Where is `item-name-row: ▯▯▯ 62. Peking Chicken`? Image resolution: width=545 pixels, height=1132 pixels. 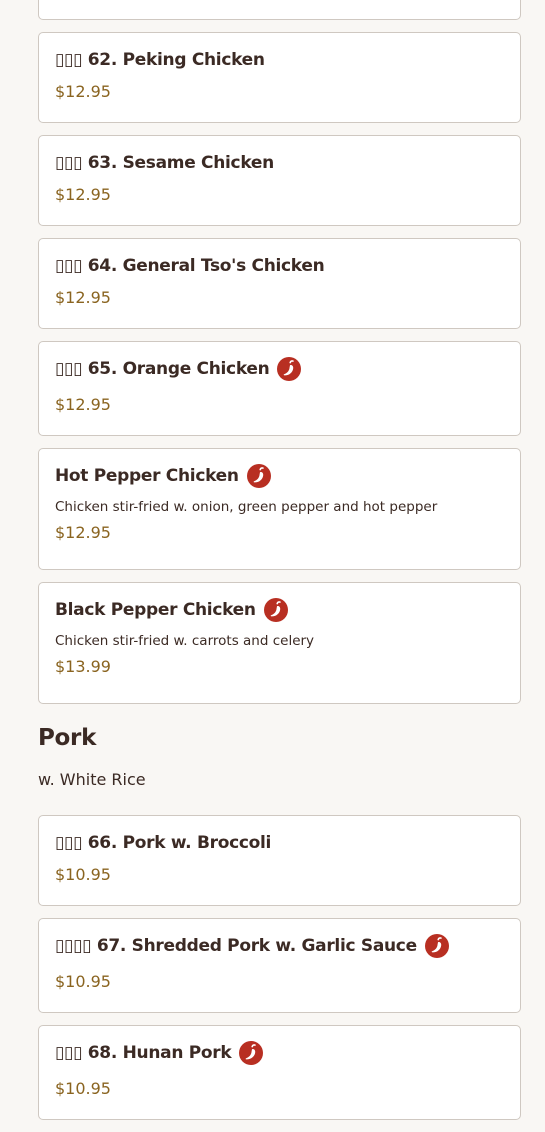 item-name-row: ▯▯▯ 62. Peking Chicken is located at coordinates (279, 60).